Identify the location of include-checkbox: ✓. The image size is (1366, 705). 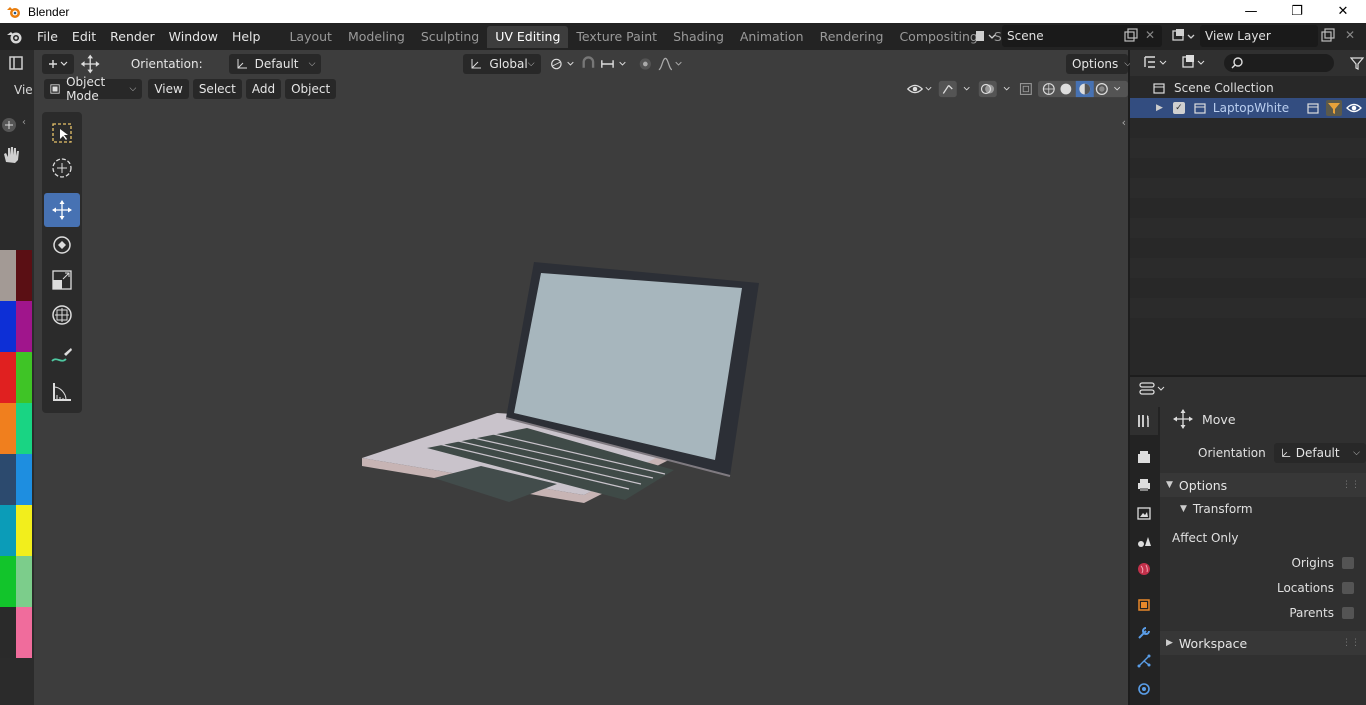
(1178, 108).